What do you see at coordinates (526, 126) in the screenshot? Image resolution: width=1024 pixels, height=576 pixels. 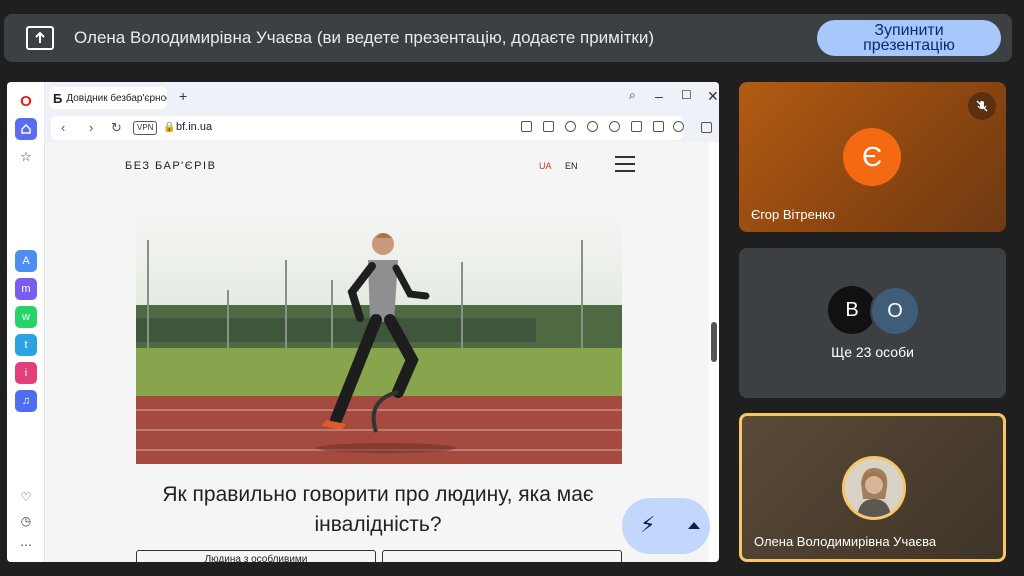 I see `edit-icon` at bounding box center [526, 126].